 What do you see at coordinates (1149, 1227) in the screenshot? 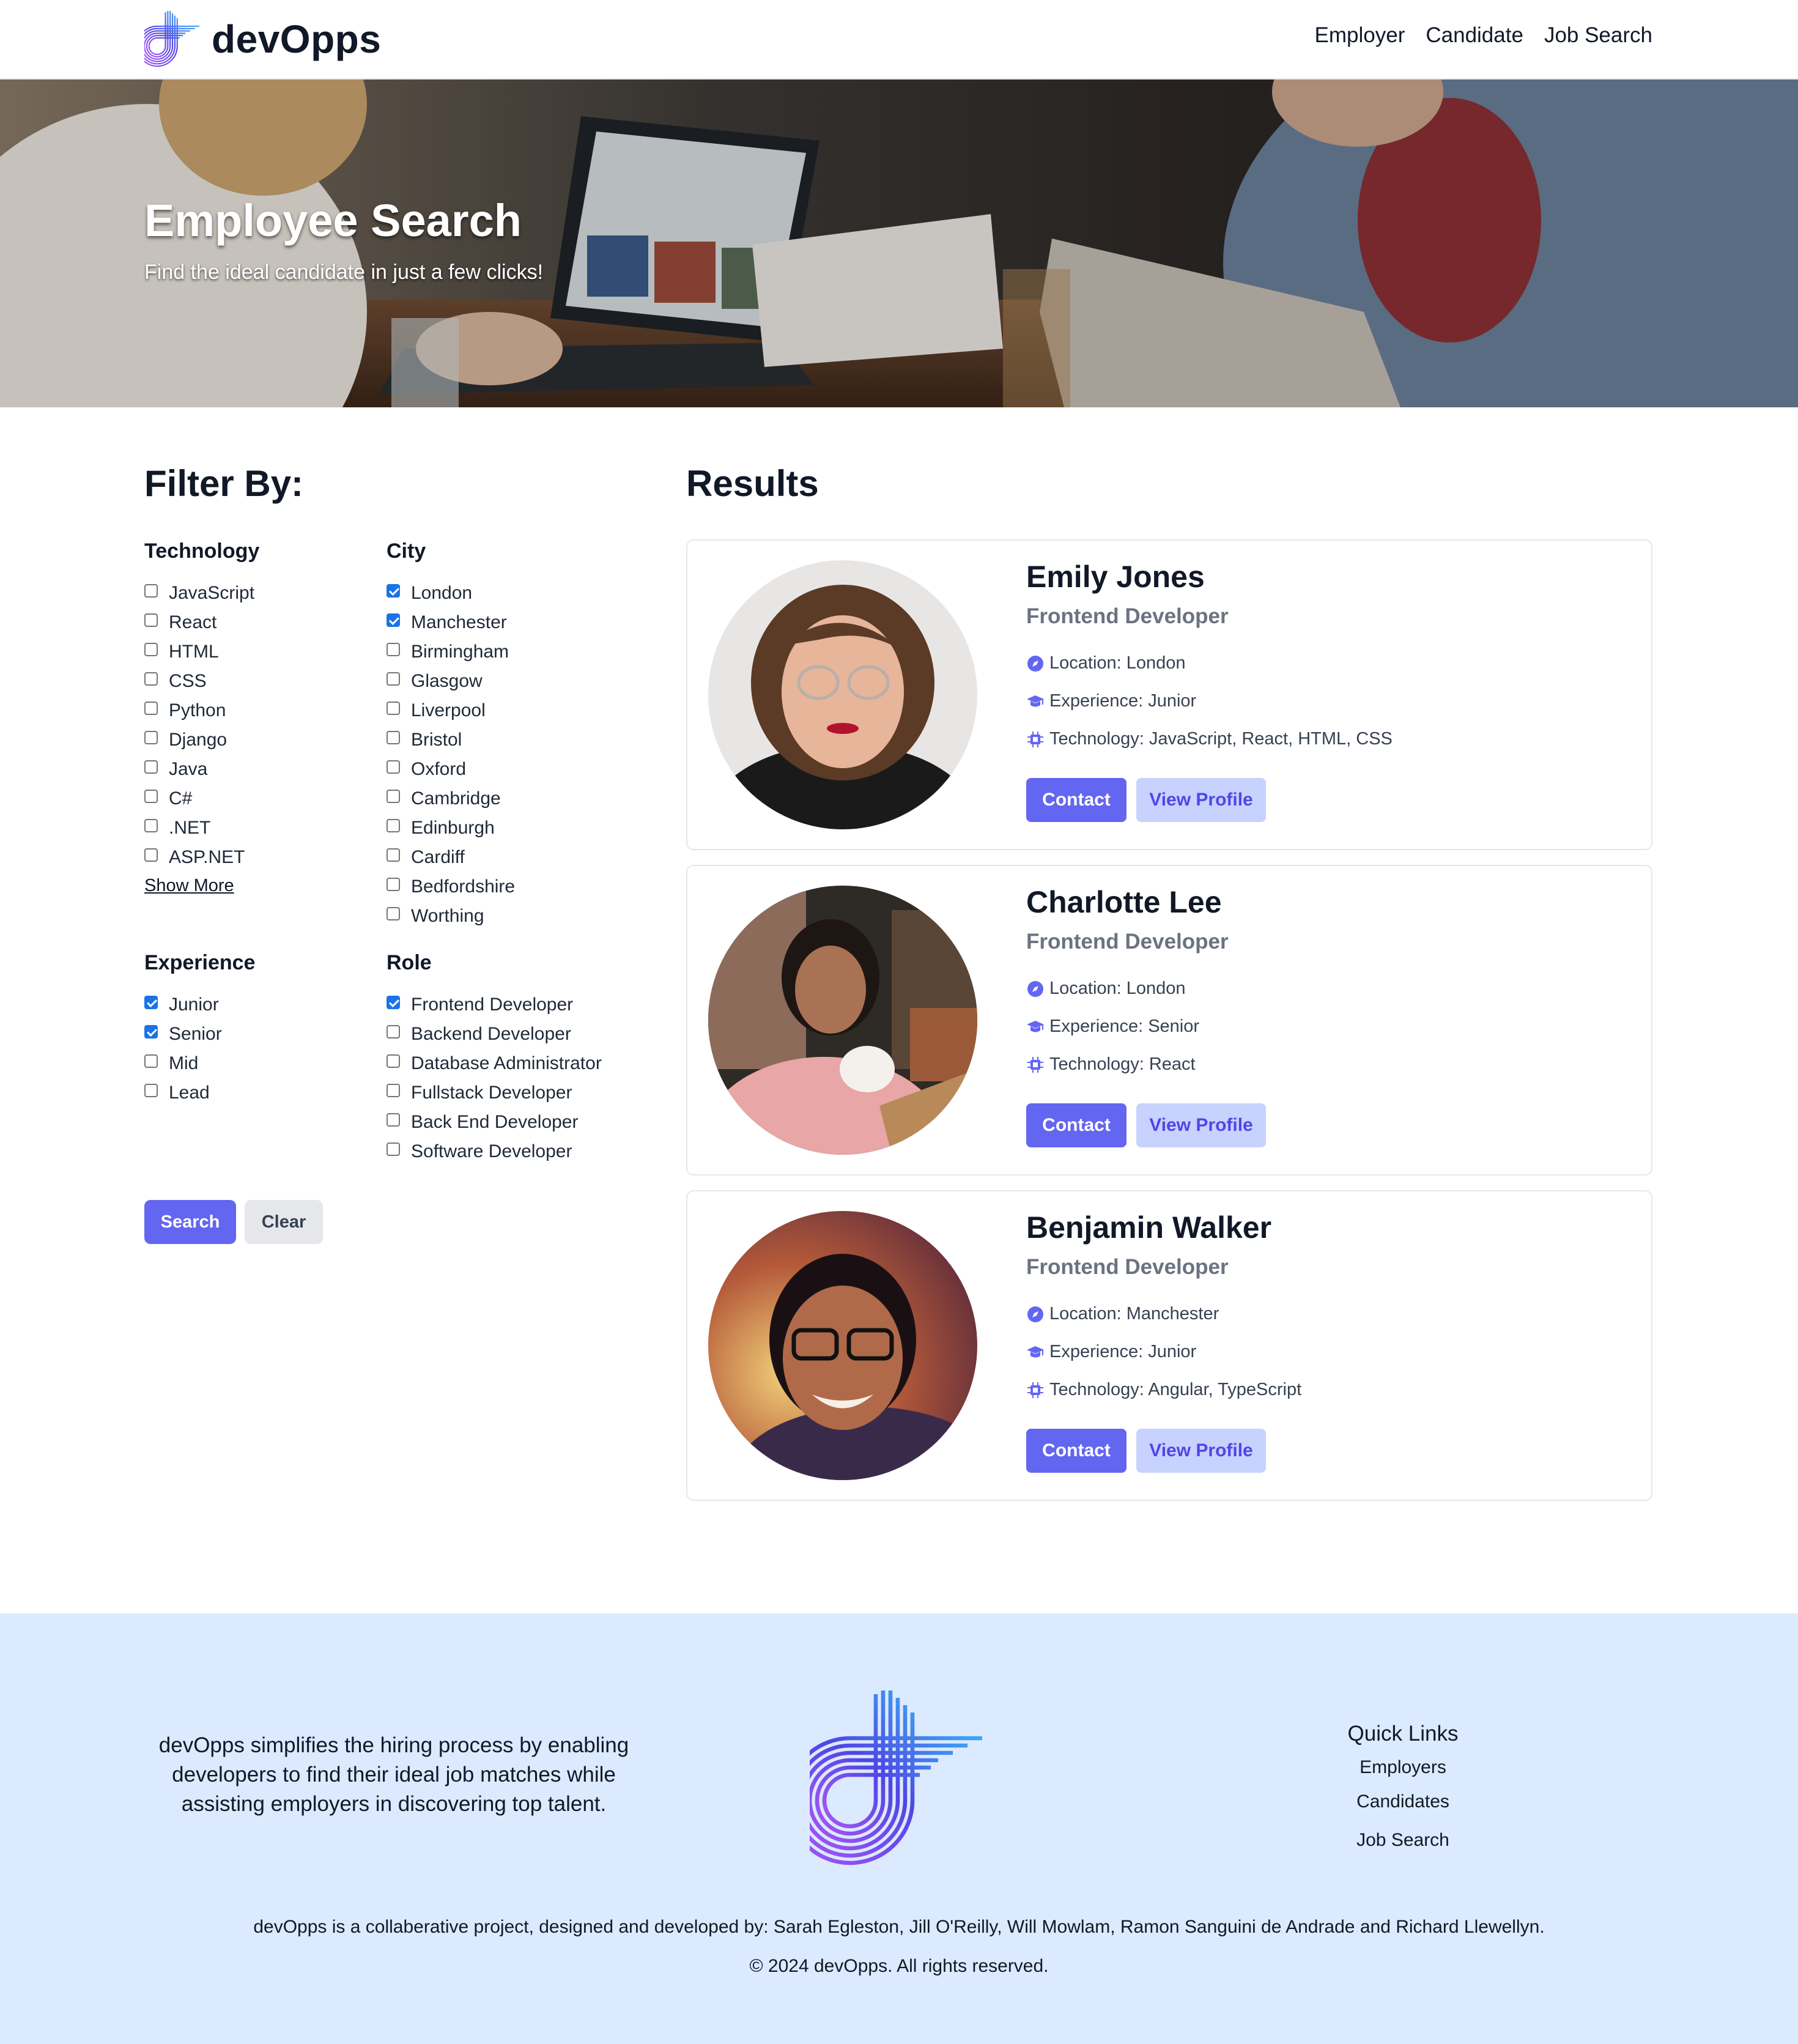
I see `candidate-name: Benjamin Walker` at bounding box center [1149, 1227].